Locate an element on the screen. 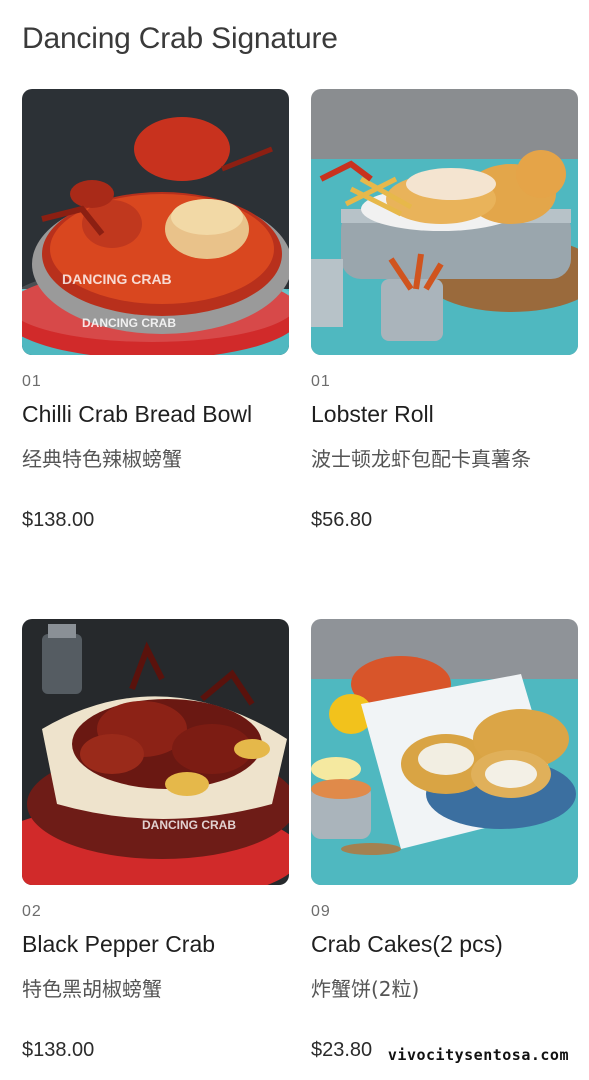  item-name: Chilli Crab Bread Bowl is located at coordinates (137, 414).